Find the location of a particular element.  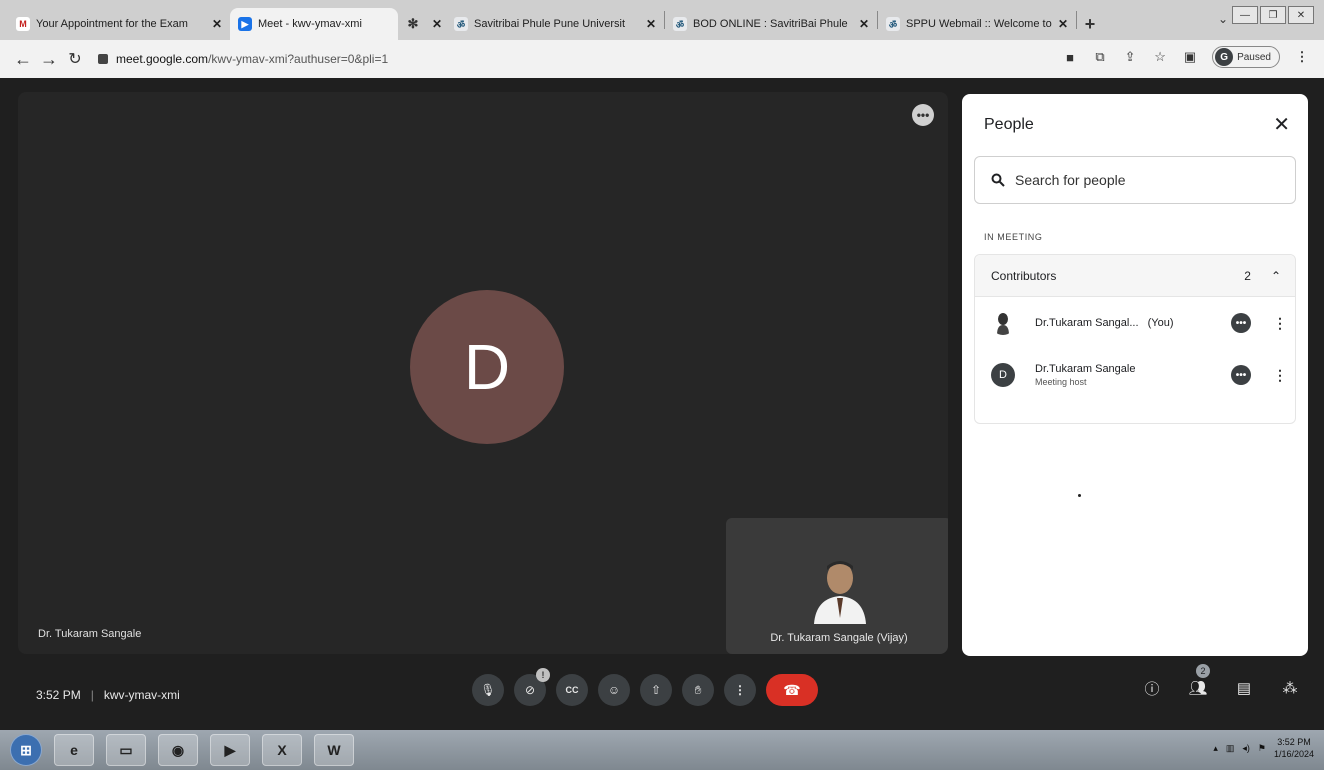

meeting-code: kwv-ymav-xmi is located at coordinates (141, 695).